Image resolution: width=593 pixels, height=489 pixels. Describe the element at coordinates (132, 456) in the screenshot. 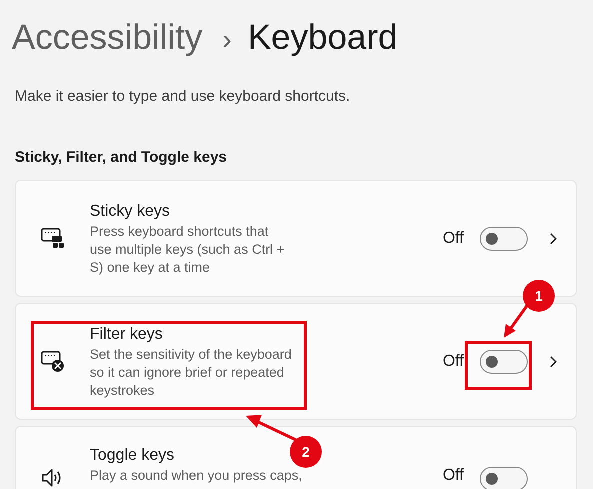

I see `setting-title: Toggle keys` at that location.